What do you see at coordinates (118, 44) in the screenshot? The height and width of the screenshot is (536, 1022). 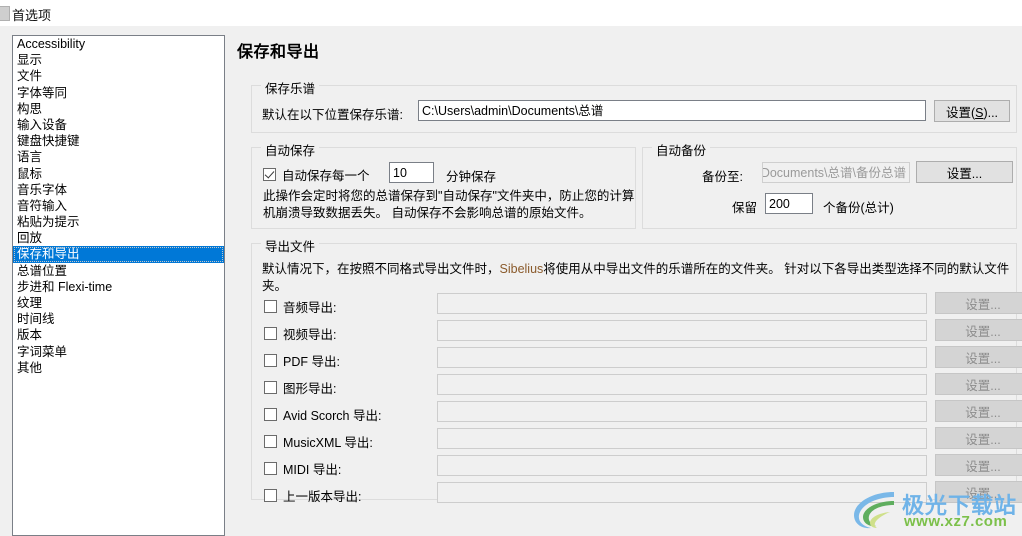 I see `sidebar-item-0: Accessibility` at bounding box center [118, 44].